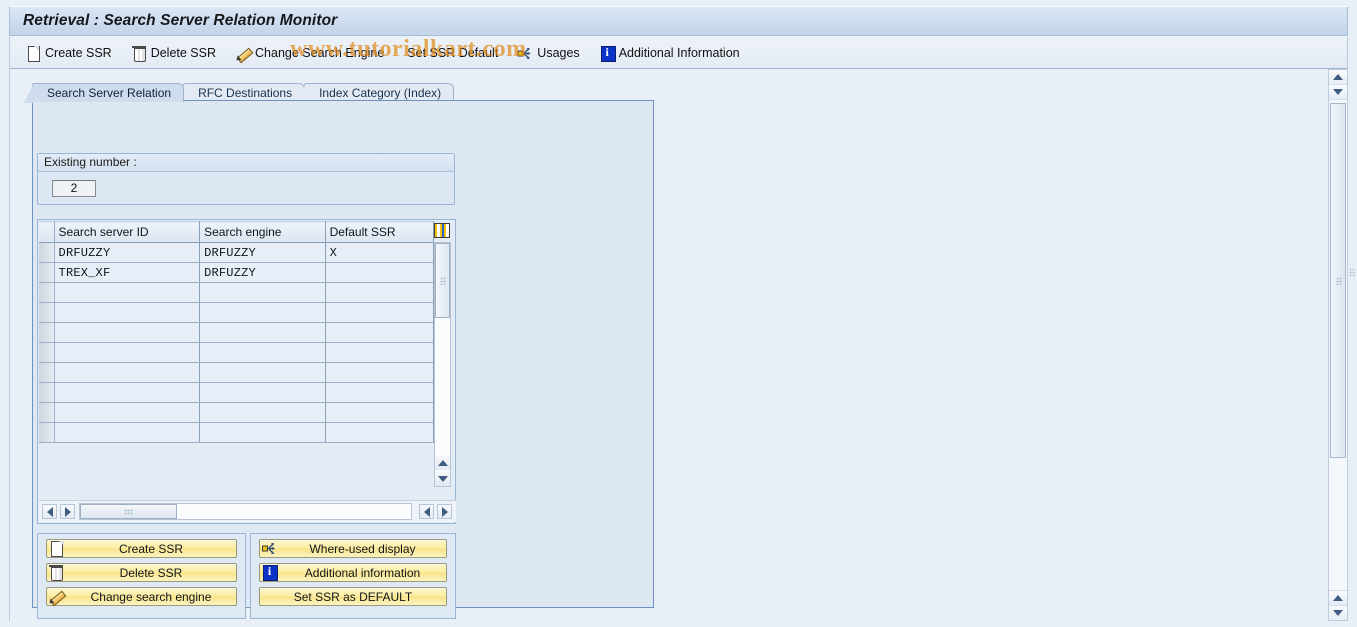  I want to click on tab-search-server-relation: Search Server Relation, so click(104, 93).